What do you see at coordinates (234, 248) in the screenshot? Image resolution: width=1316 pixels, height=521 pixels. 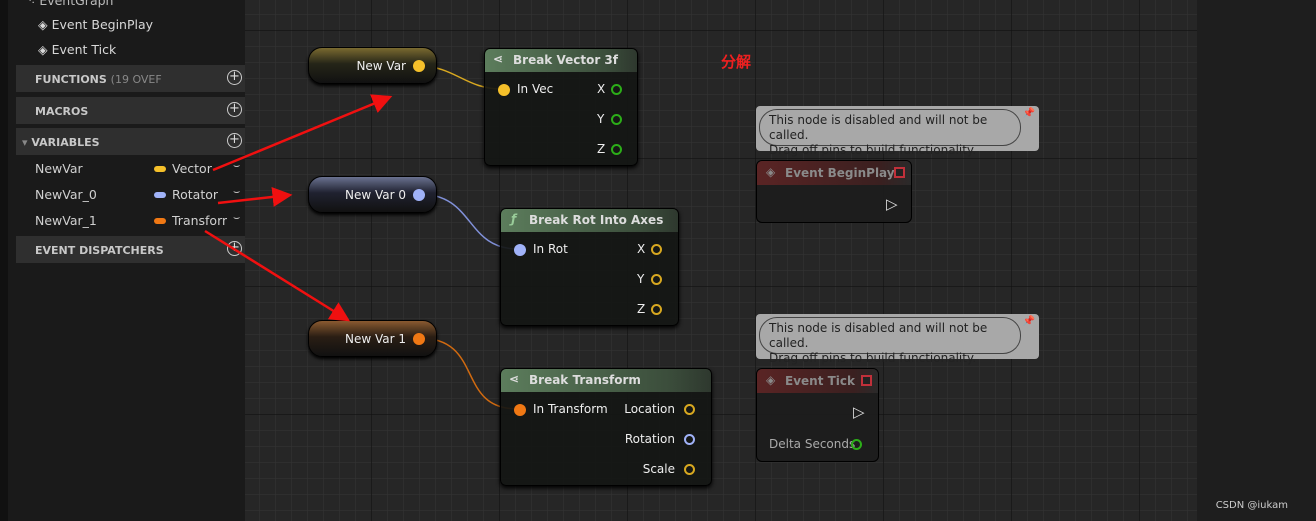 I see `add-dispatcher-icon: +` at bounding box center [234, 248].